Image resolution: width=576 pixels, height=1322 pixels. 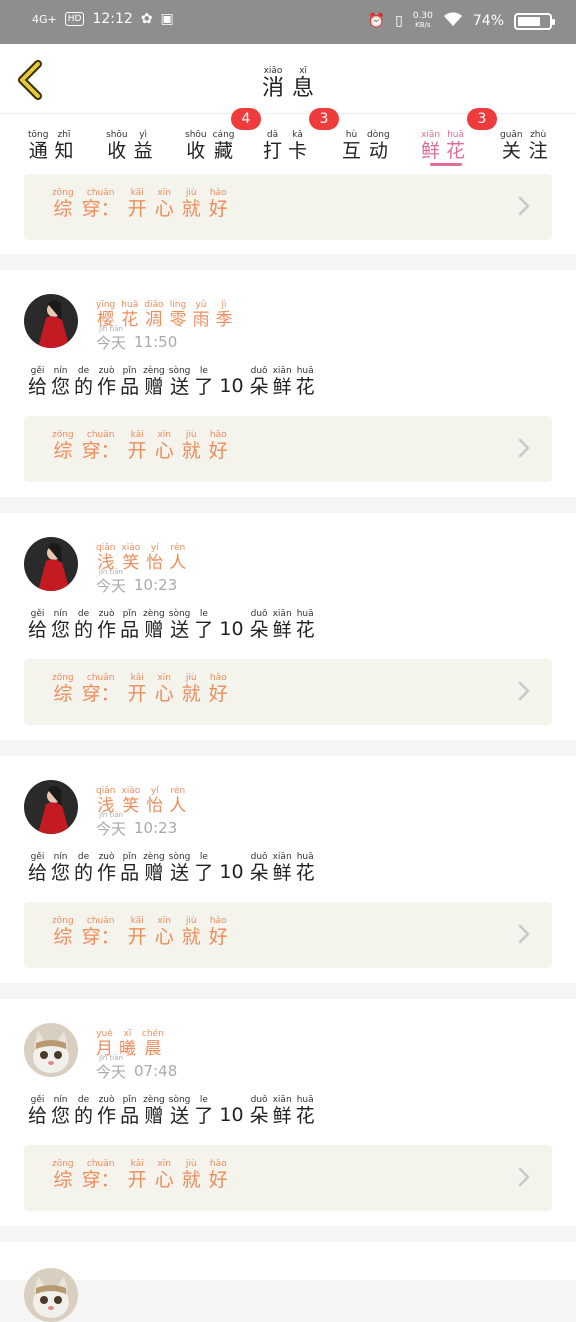 What do you see at coordinates (130, 630) in the screenshot?
I see `hanzi-text: 品` at bounding box center [130, 630].